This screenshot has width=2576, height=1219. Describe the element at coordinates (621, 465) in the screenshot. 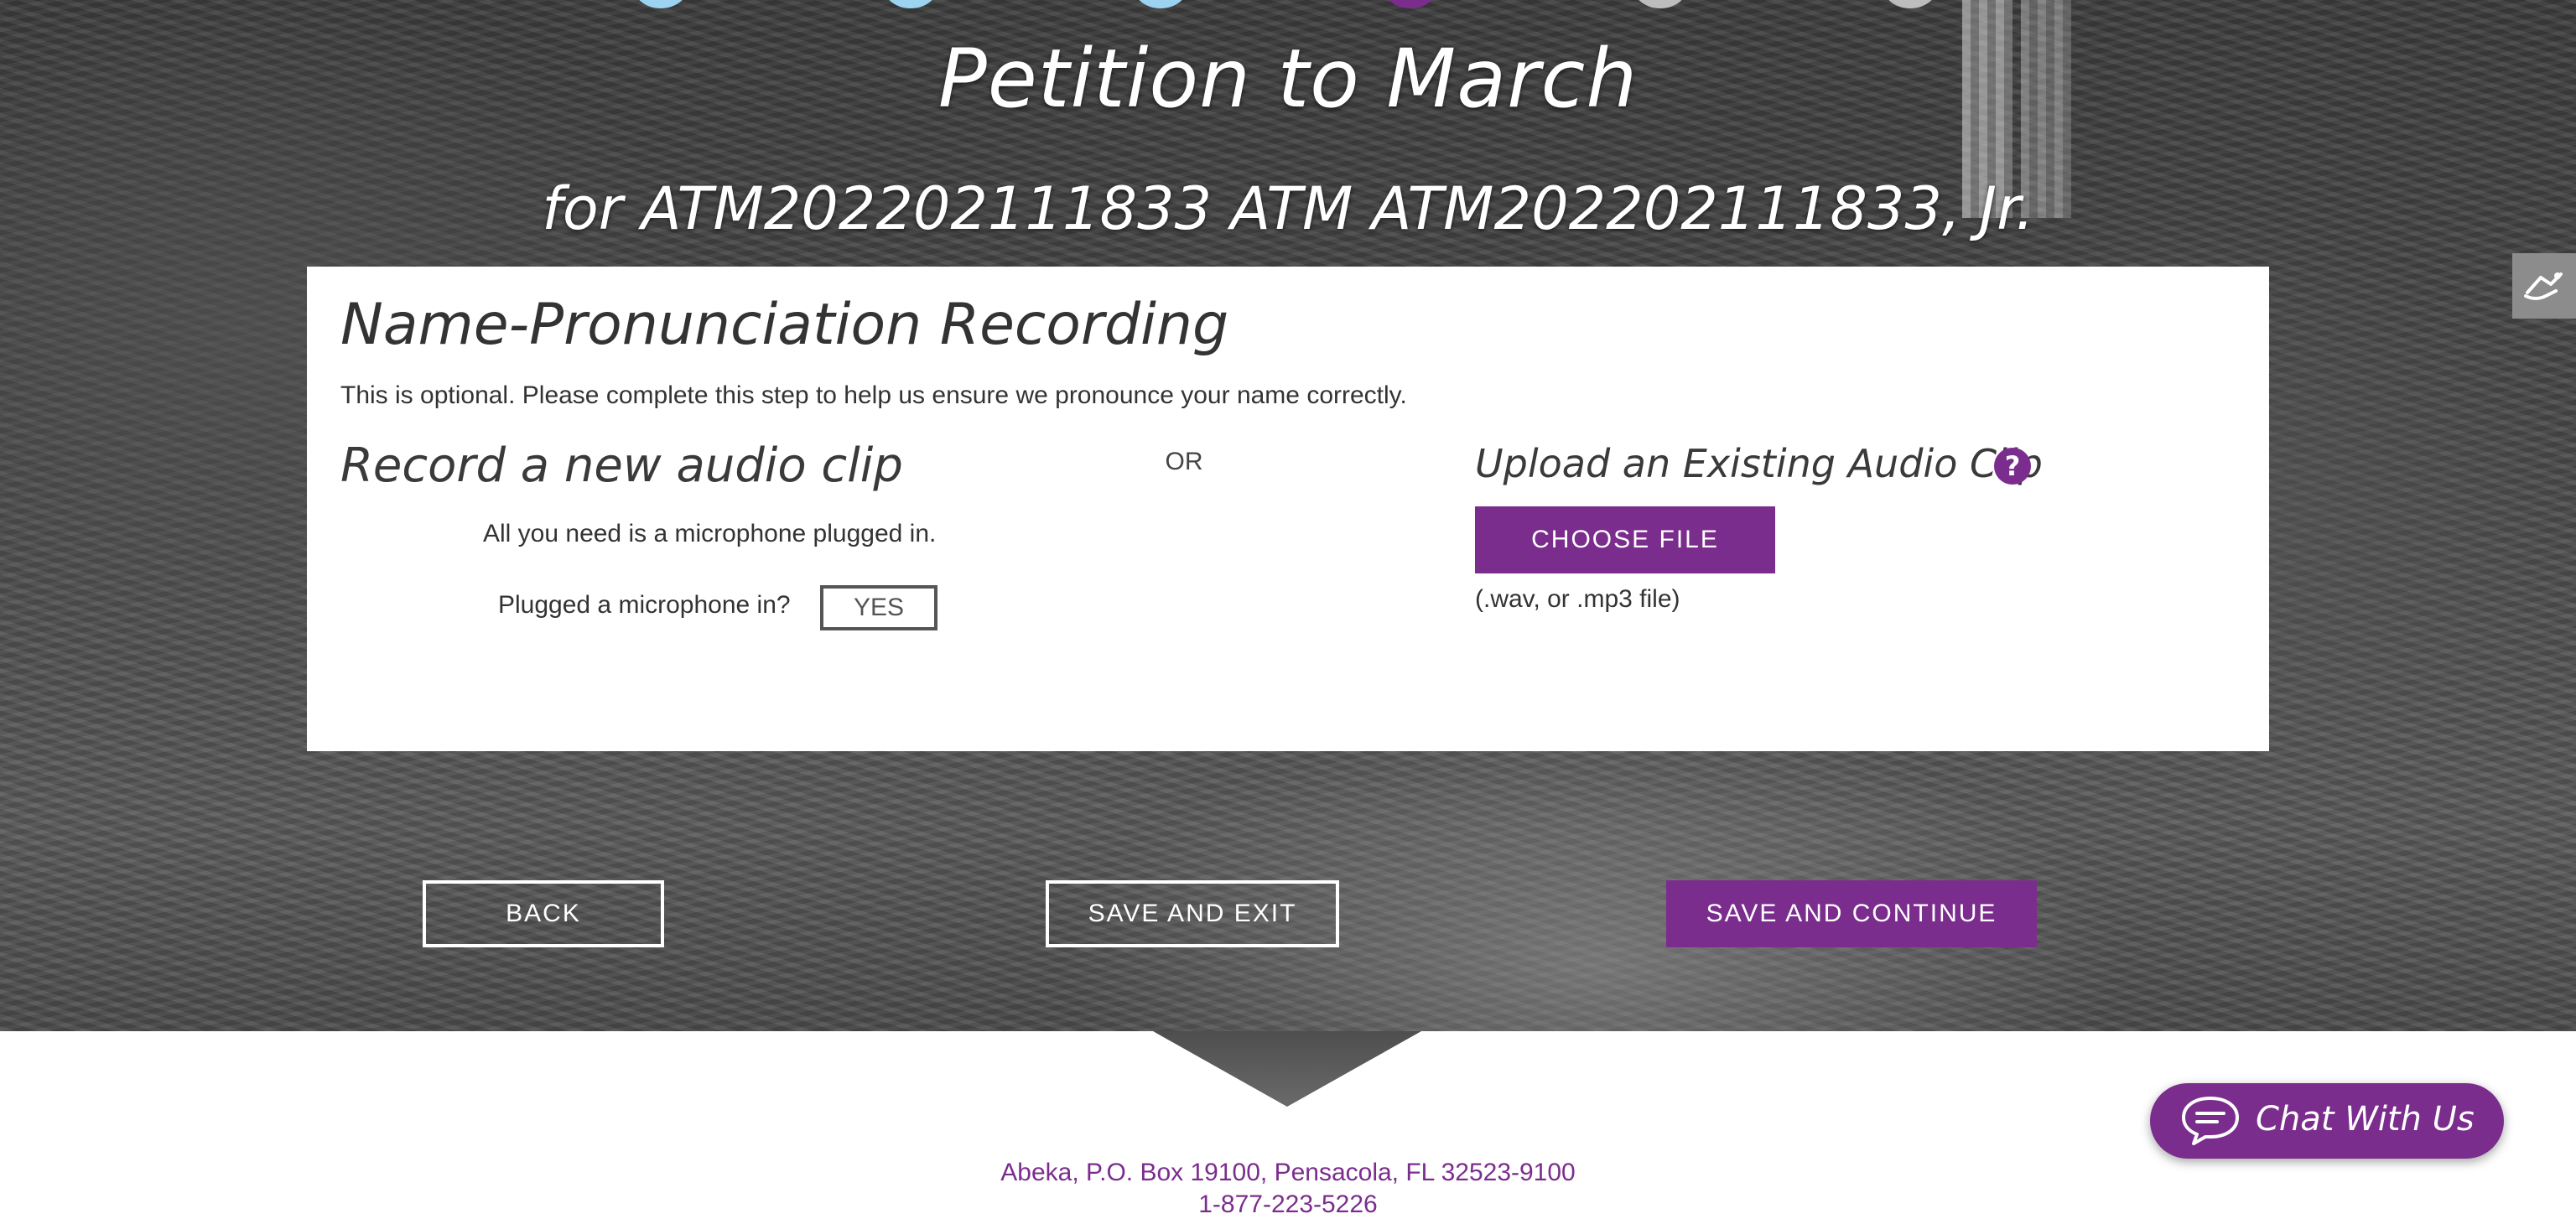

I see `record-heading: Record a new audio clip` at that location.